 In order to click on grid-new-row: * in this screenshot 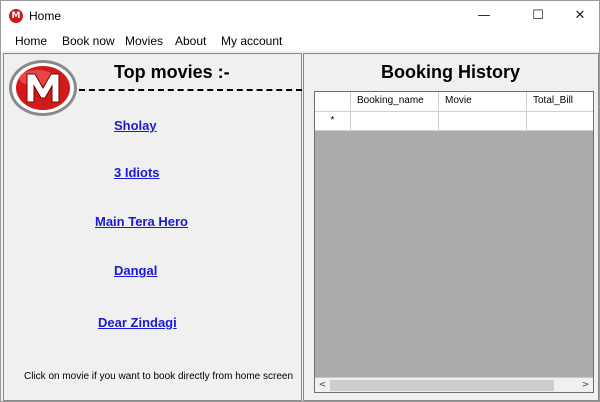, I will do `click(454, 121)`.